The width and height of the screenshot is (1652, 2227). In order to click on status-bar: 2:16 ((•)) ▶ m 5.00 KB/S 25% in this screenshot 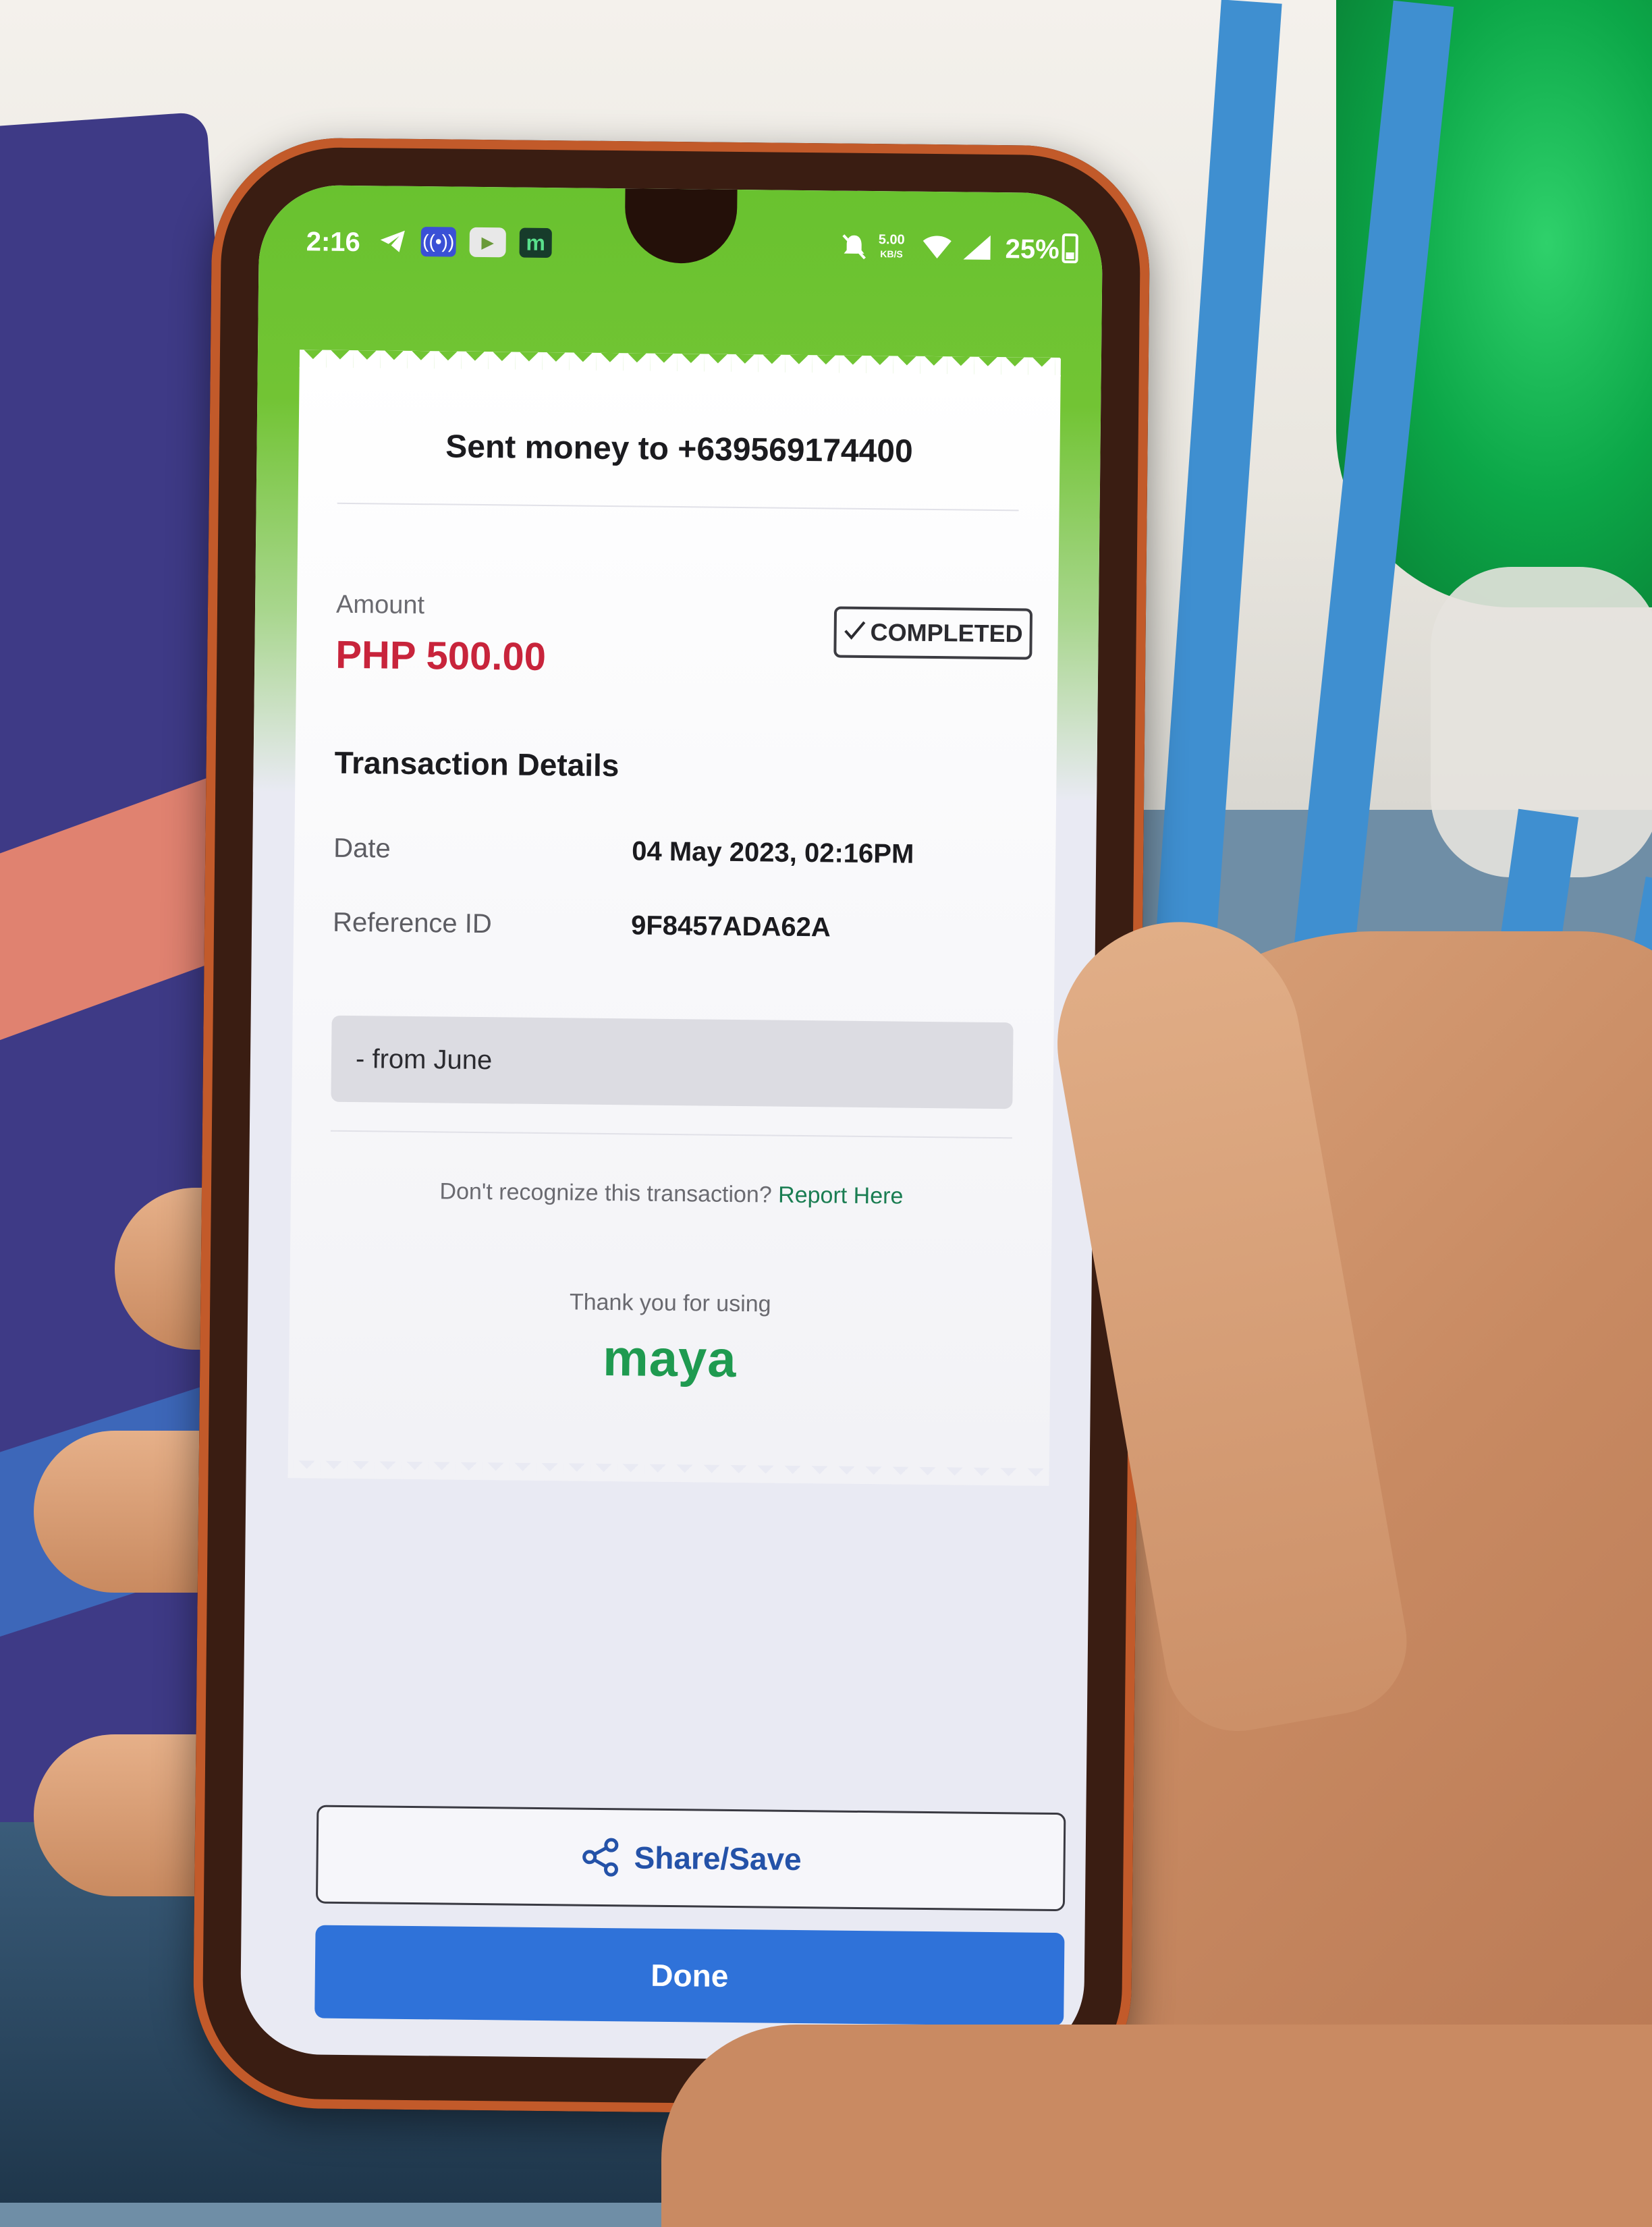, I will do `click(680, 240)`.